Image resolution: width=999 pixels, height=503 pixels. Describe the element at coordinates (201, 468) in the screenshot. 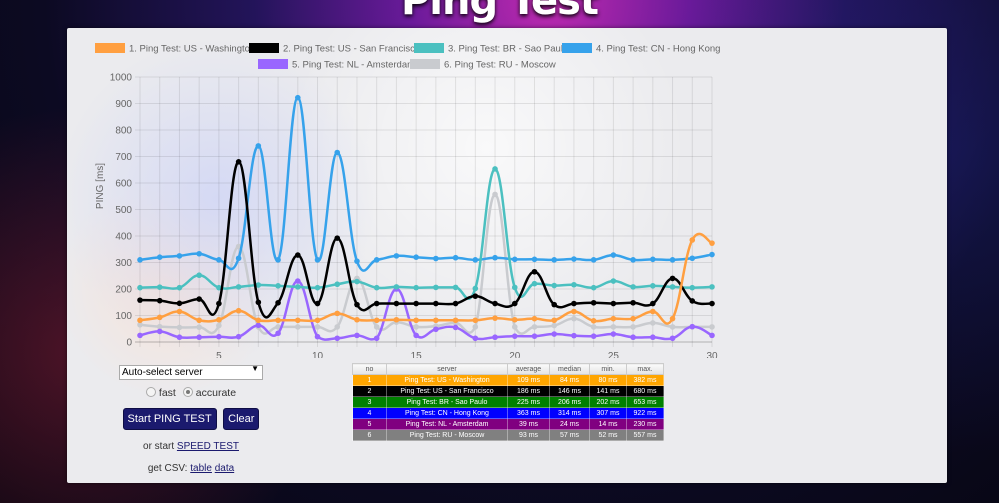

I see `csv-table-link: table` at that location.